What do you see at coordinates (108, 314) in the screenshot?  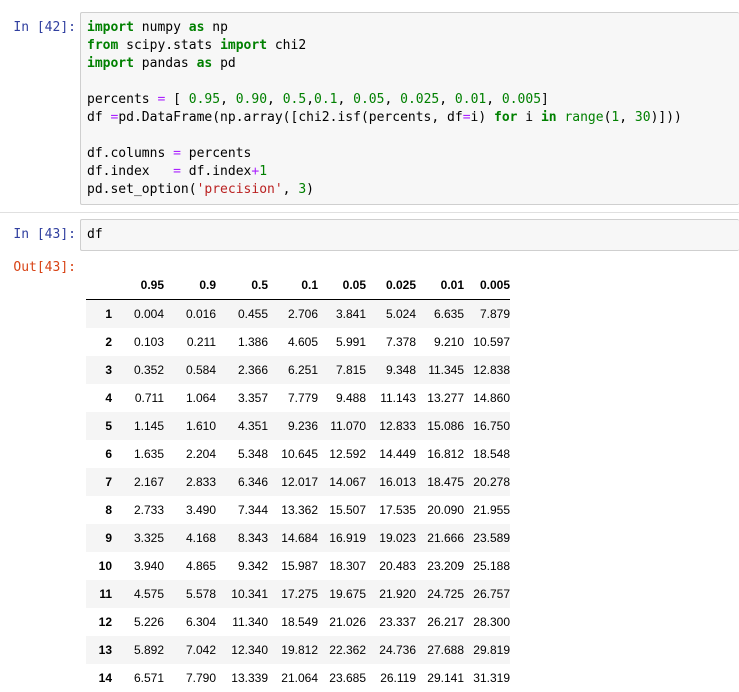 I see `row-index: 1` at bounding box center [108, 314].